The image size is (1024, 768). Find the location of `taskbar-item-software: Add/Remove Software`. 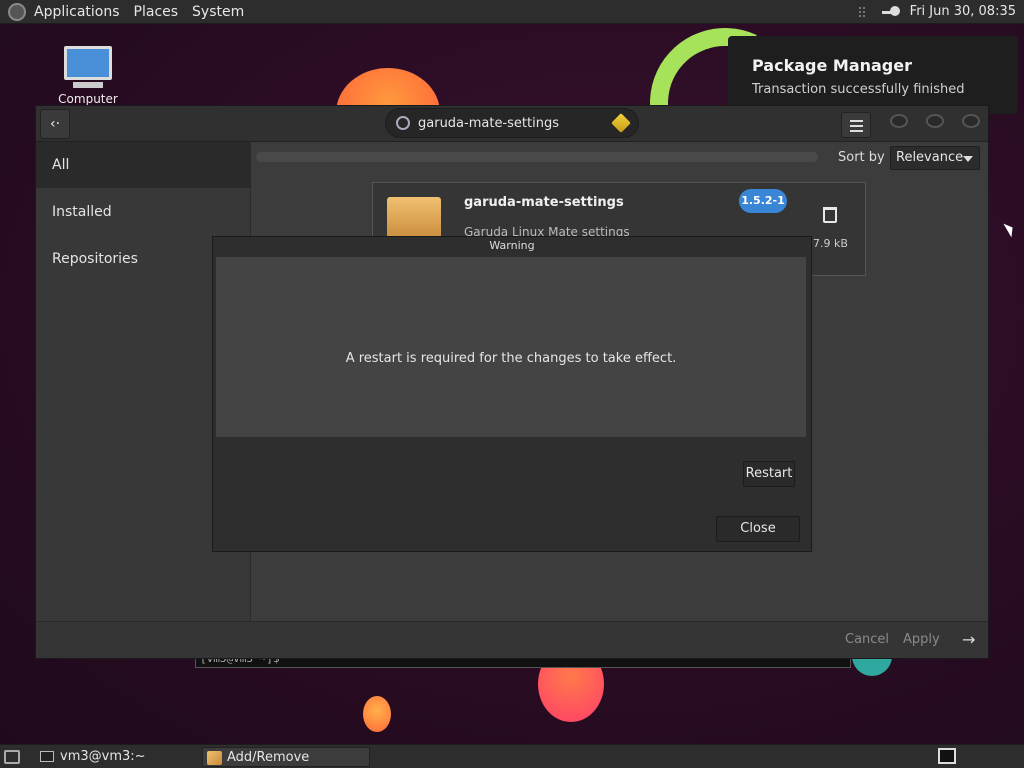

taskbar-item-software: Add/Remove Software is located at coordinates (286, 757).